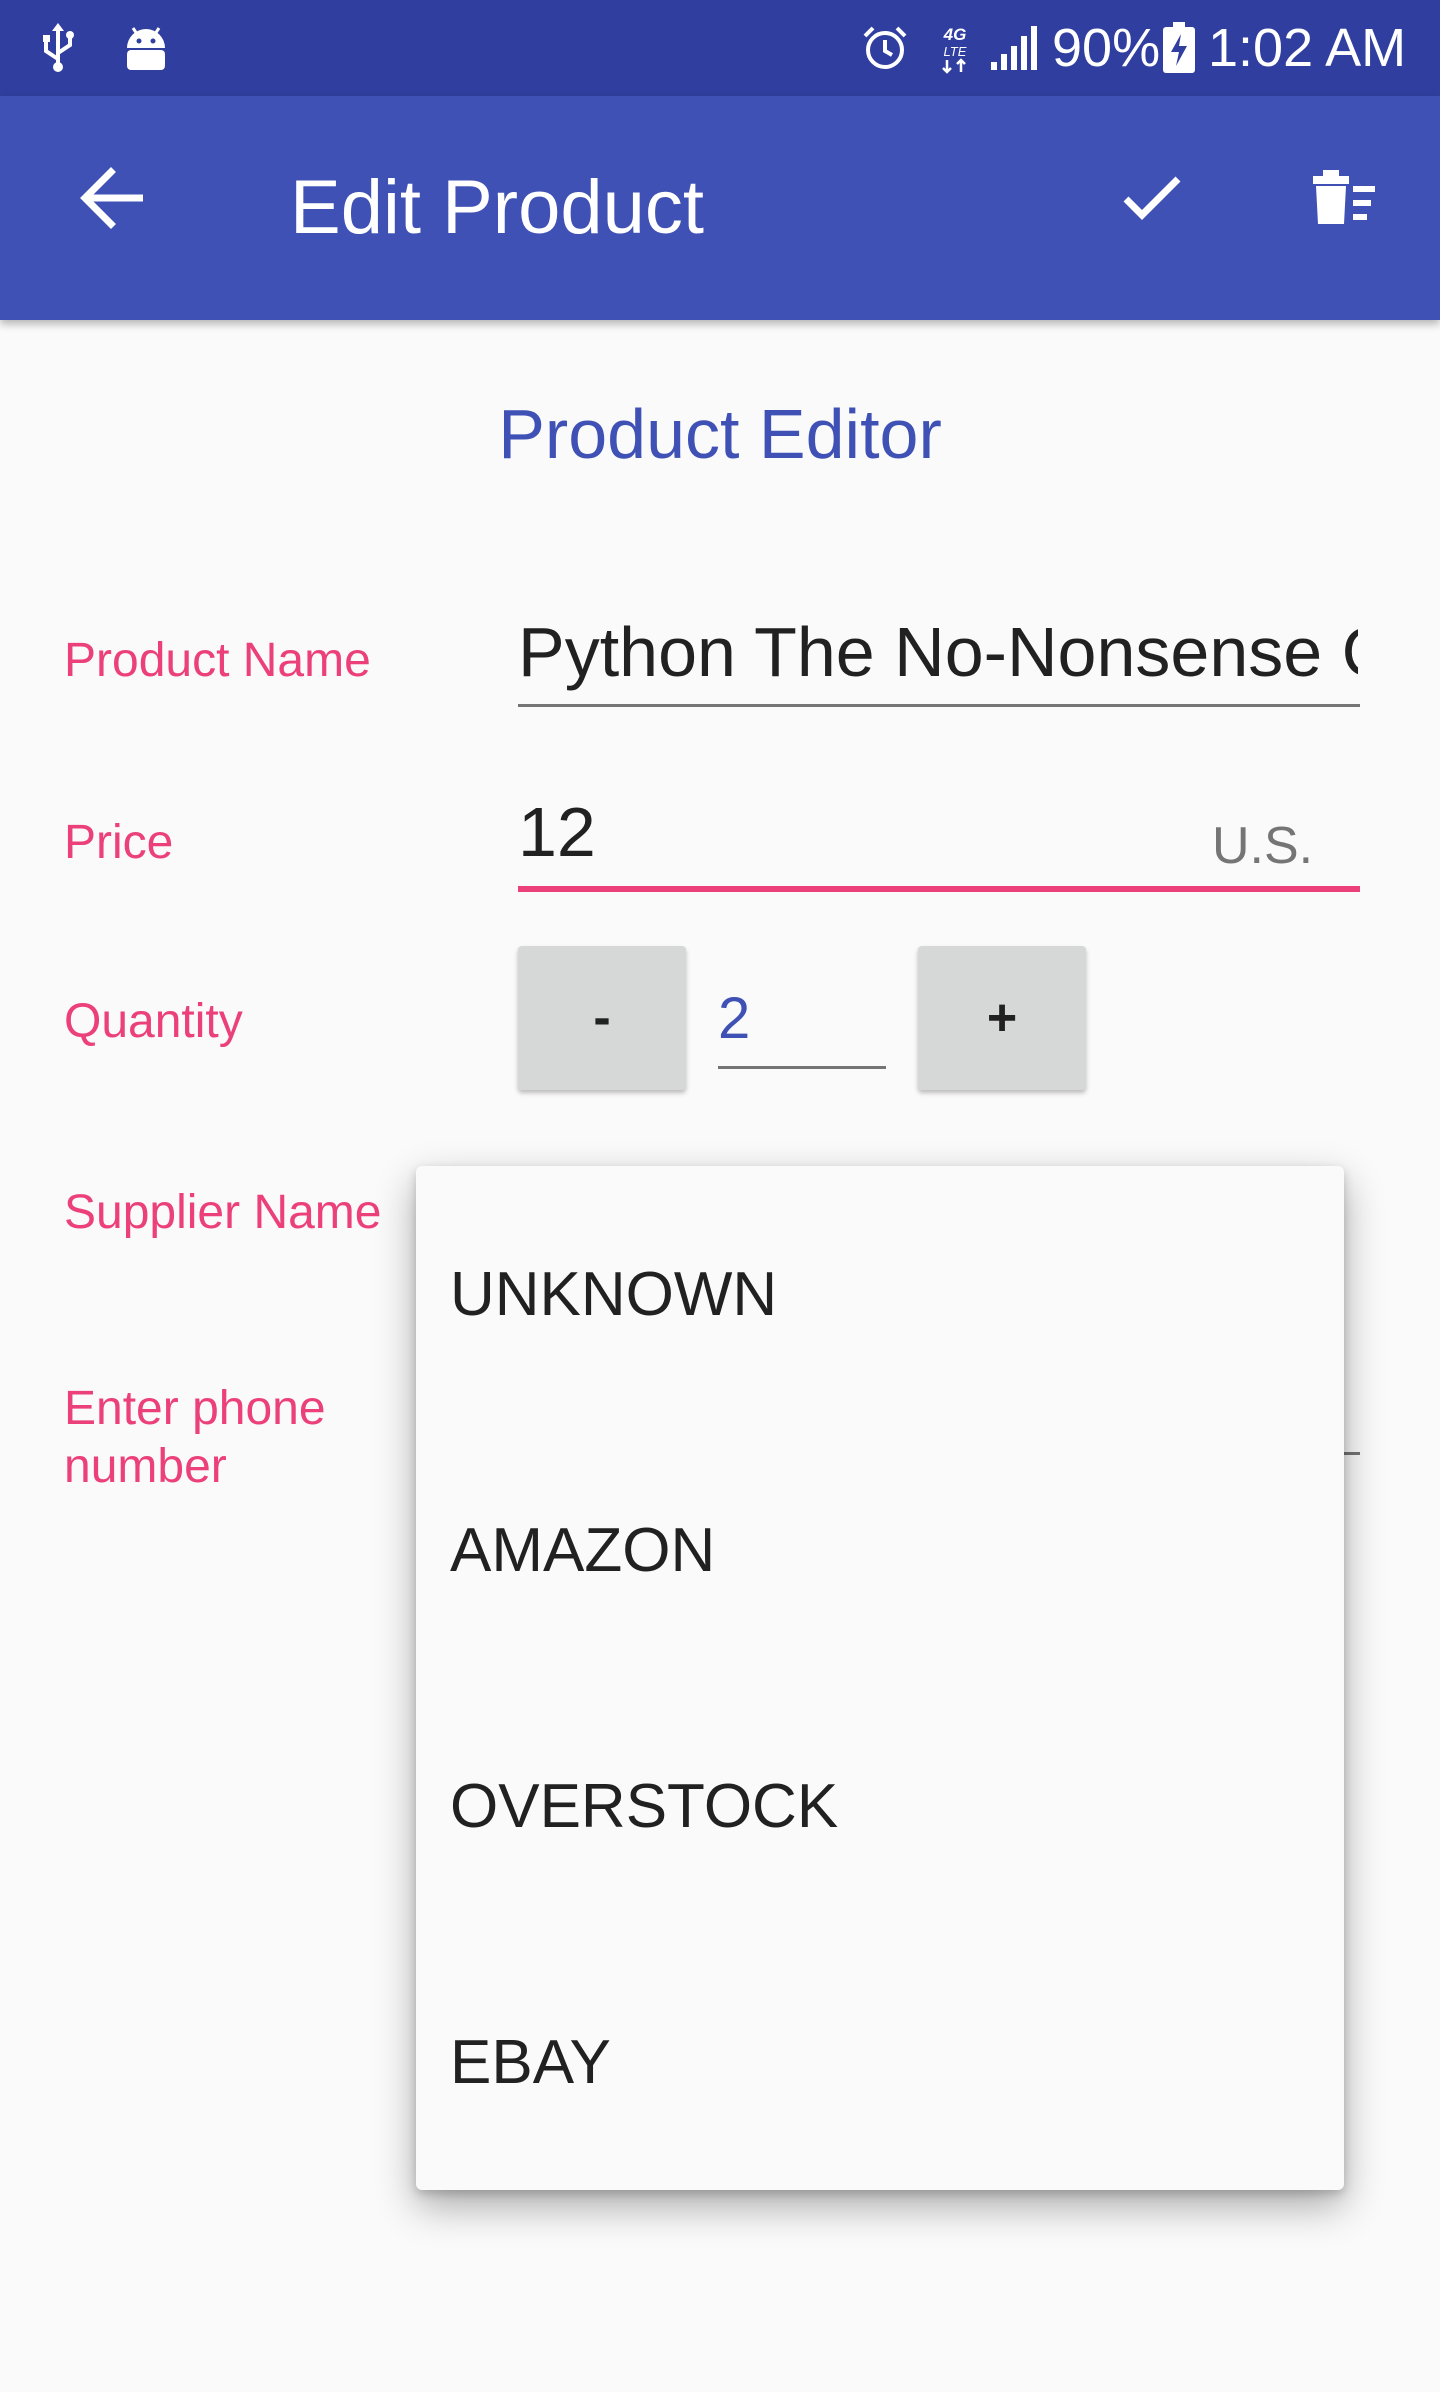 This screenshot has height=2392, width=1440. I want to click on back-arrow-icon, so click(112, 200).